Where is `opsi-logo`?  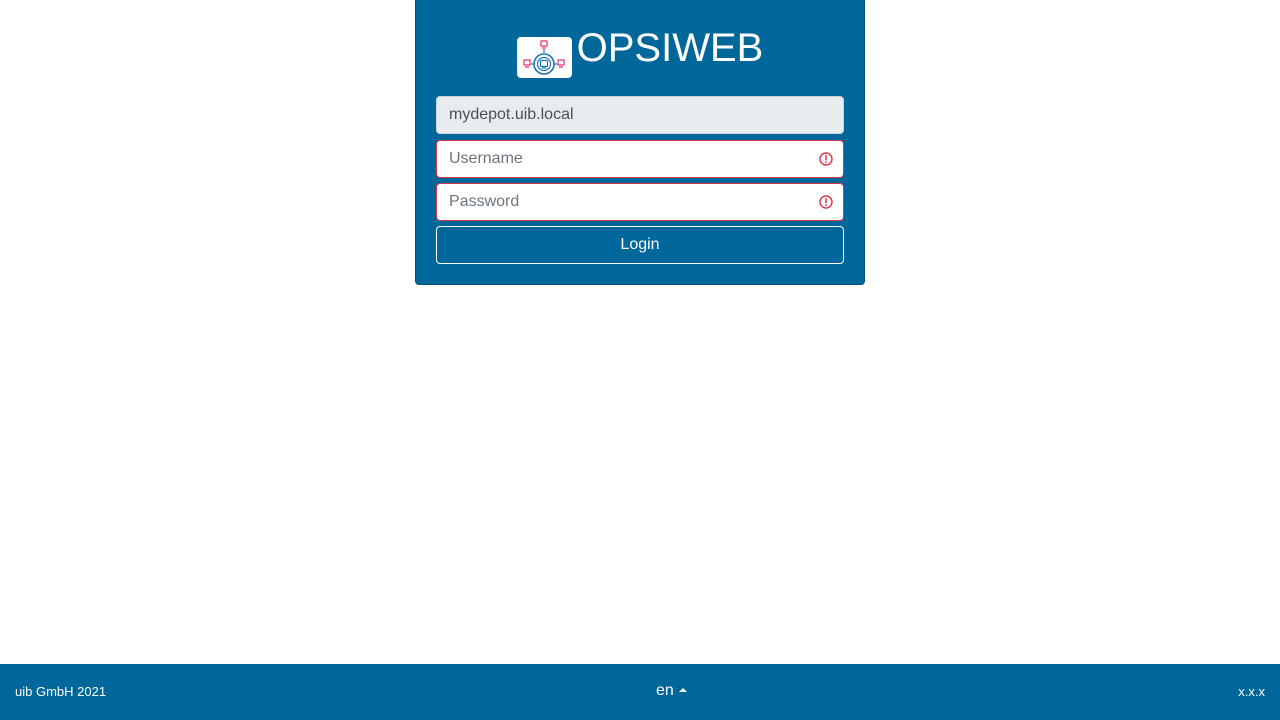
opsi-logo is located at coordinates (544, 57).